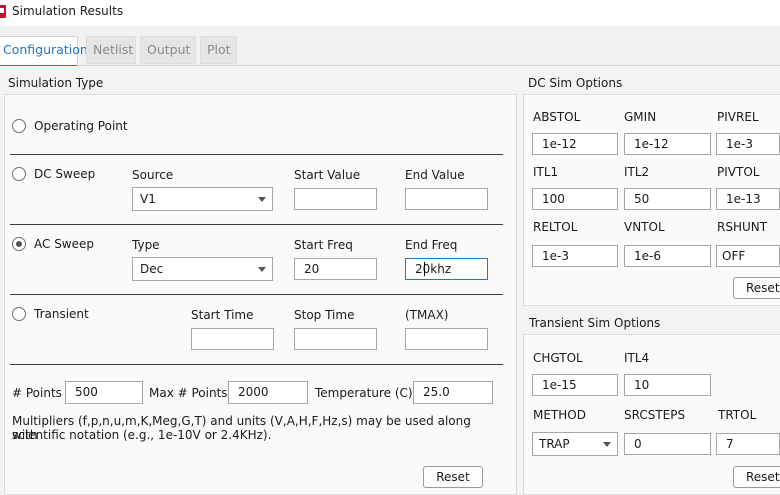  What do you see at coordinates (637, 358) in the screenshot?
I see `itl4-label: ITL4` at bounding box center [637, 358].